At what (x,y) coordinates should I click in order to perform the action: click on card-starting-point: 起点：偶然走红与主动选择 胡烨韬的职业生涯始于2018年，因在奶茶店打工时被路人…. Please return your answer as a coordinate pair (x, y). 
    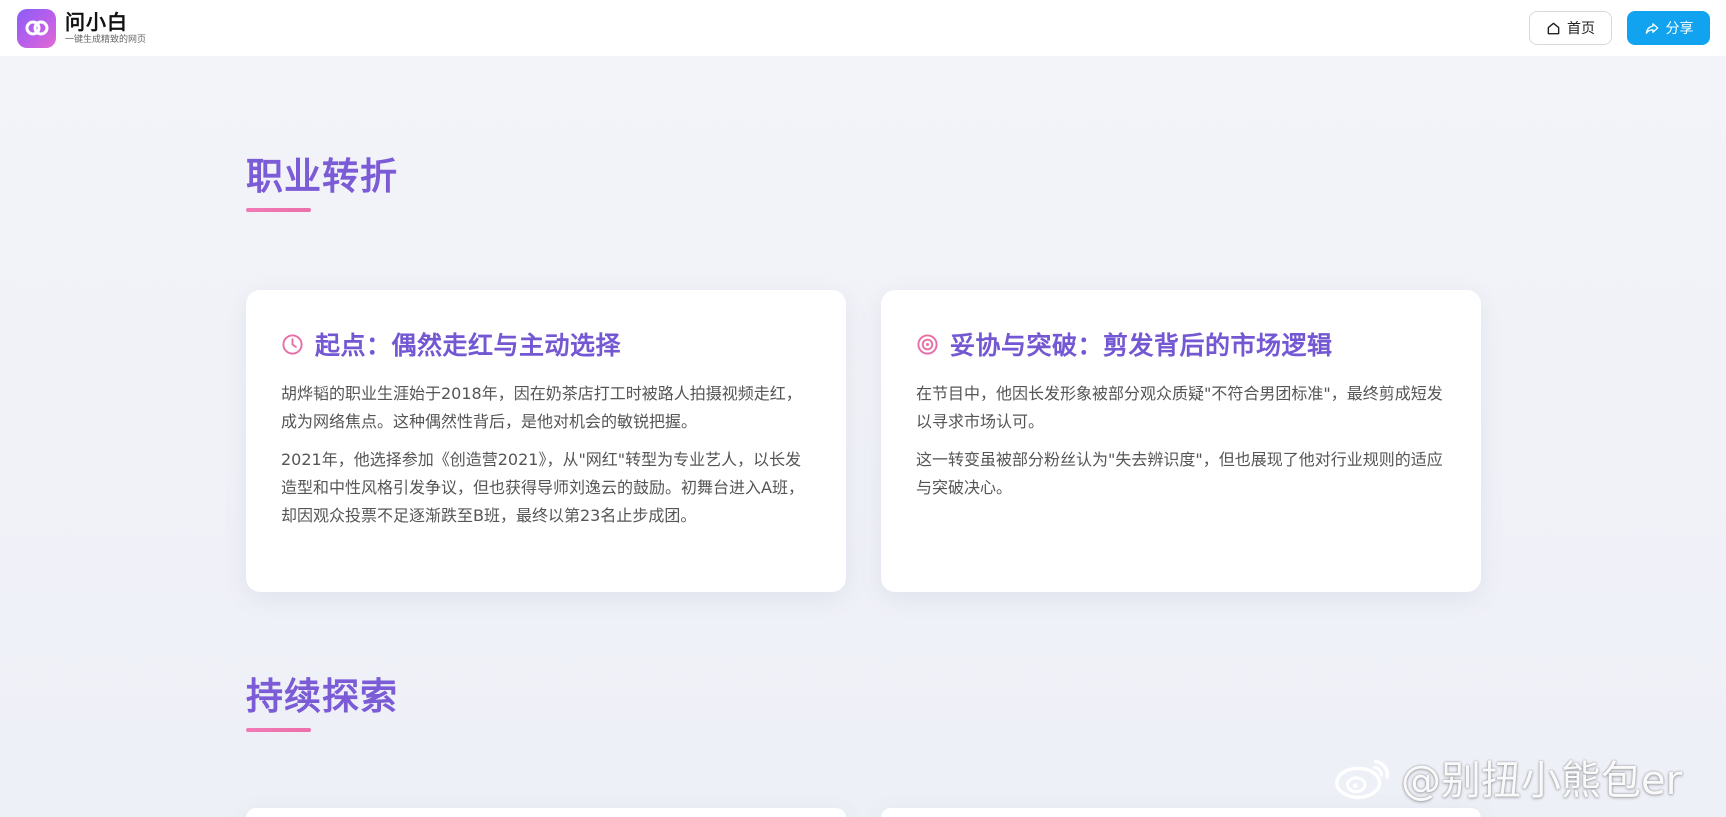
    Looking at the image, I should click on (546, 441).